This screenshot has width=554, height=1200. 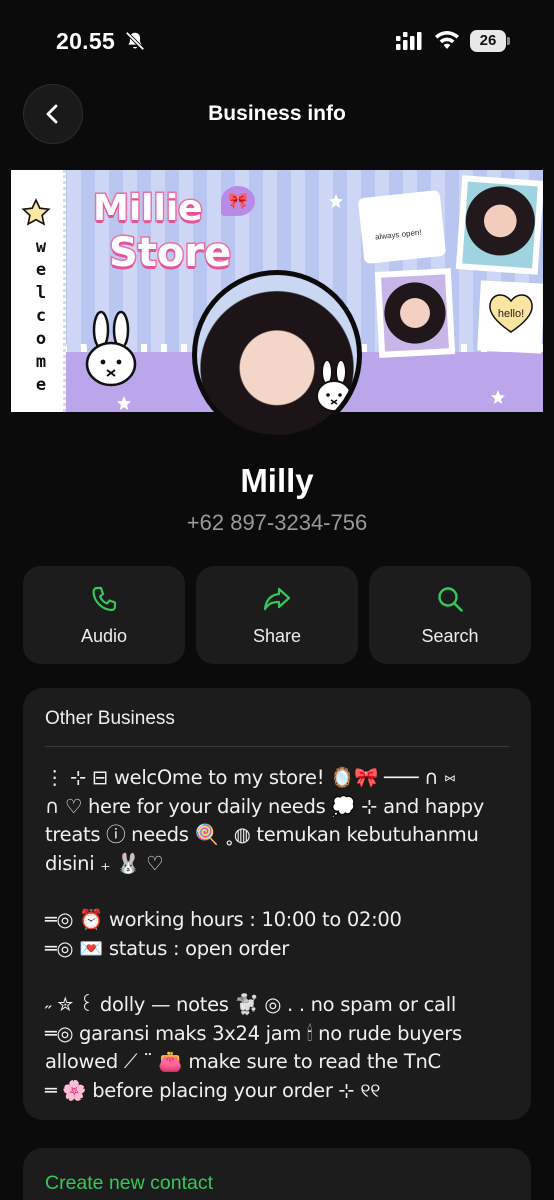 What do you see at coordinates (104, 863) in the screenshot?
I see `description-line: disini ₊ 🐰 ♡` at bounding box center [104, 863].